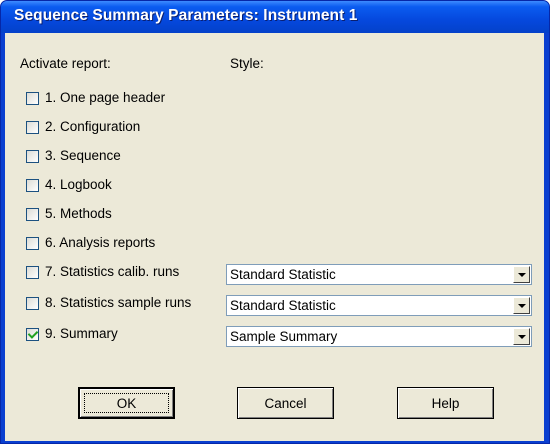  What do you see at coordinates (105, 97) in the screenshot?
I see `label-one-page-header: 1. One page header` at bounding box center [105, 97].